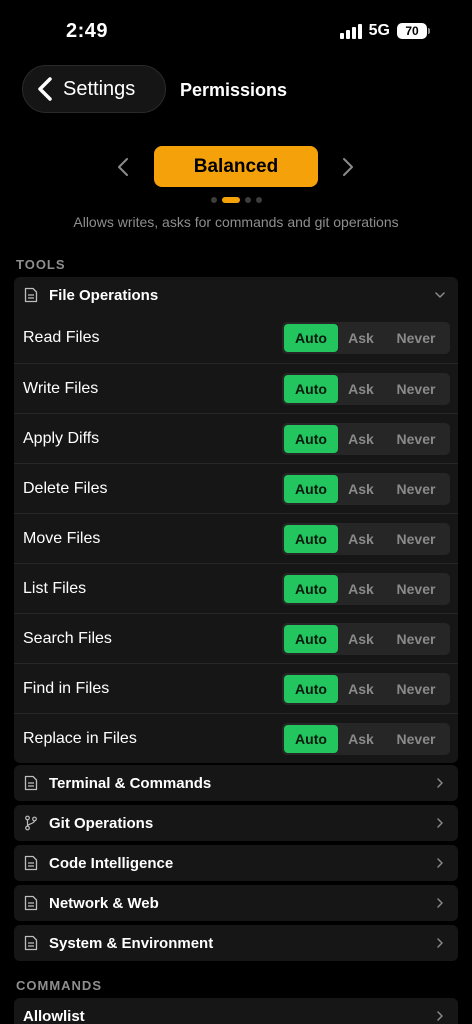 Image resolution: width=472 pixels, height=1024 pixels. I want to click on back-button: Settings, so click(94, 89).